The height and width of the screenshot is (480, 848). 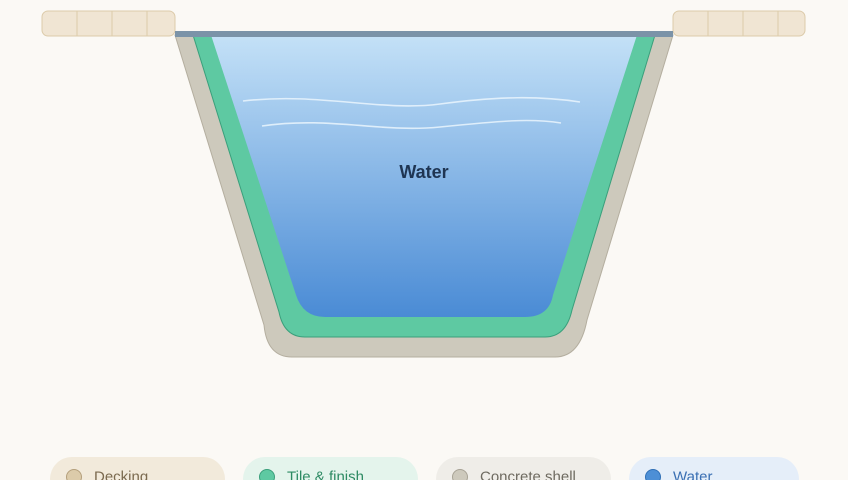 I want to click on legend-item-decking: Decking, so click(x=137, y=468).